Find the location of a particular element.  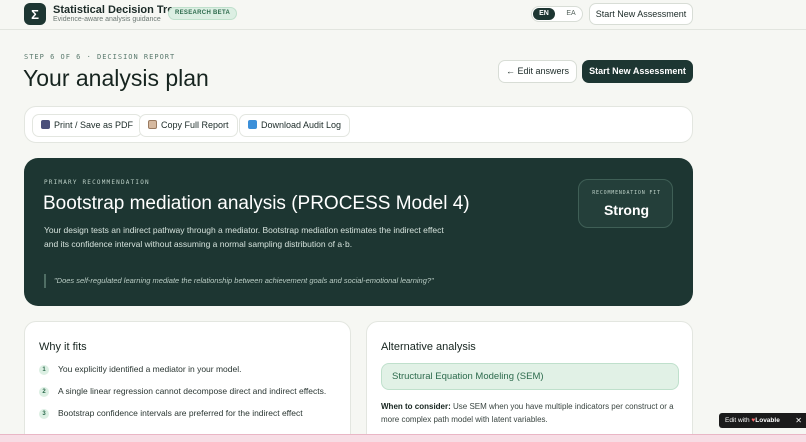

start-new-assessment-button: Start New Assessment is located at coordinates (637, 71).